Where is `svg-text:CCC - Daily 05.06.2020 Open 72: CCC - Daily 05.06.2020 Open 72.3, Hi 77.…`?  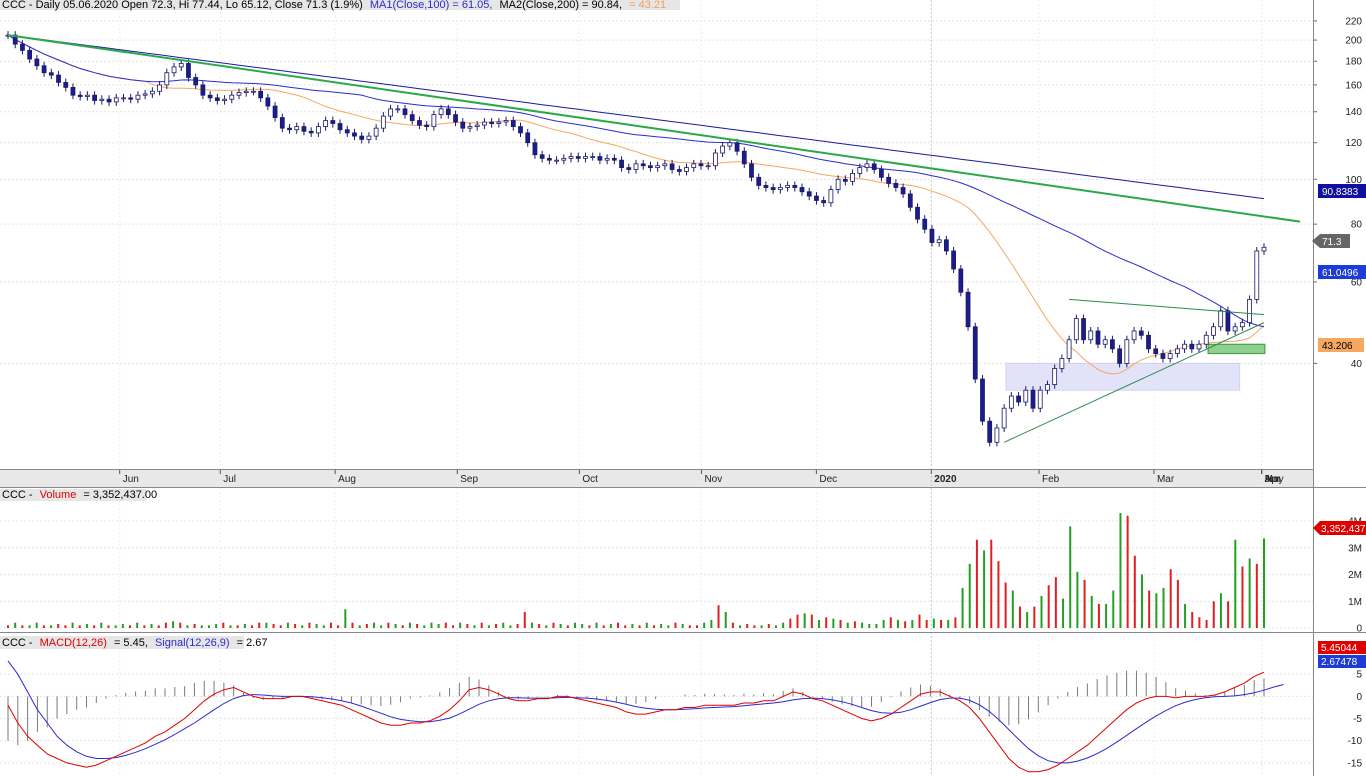 svg-text:CCC - Daily 05.06.2020 Open 72: CCC - Daily 05.06.2020 Open 72.3, Hi 77.… is located at coordinates (334, 5).